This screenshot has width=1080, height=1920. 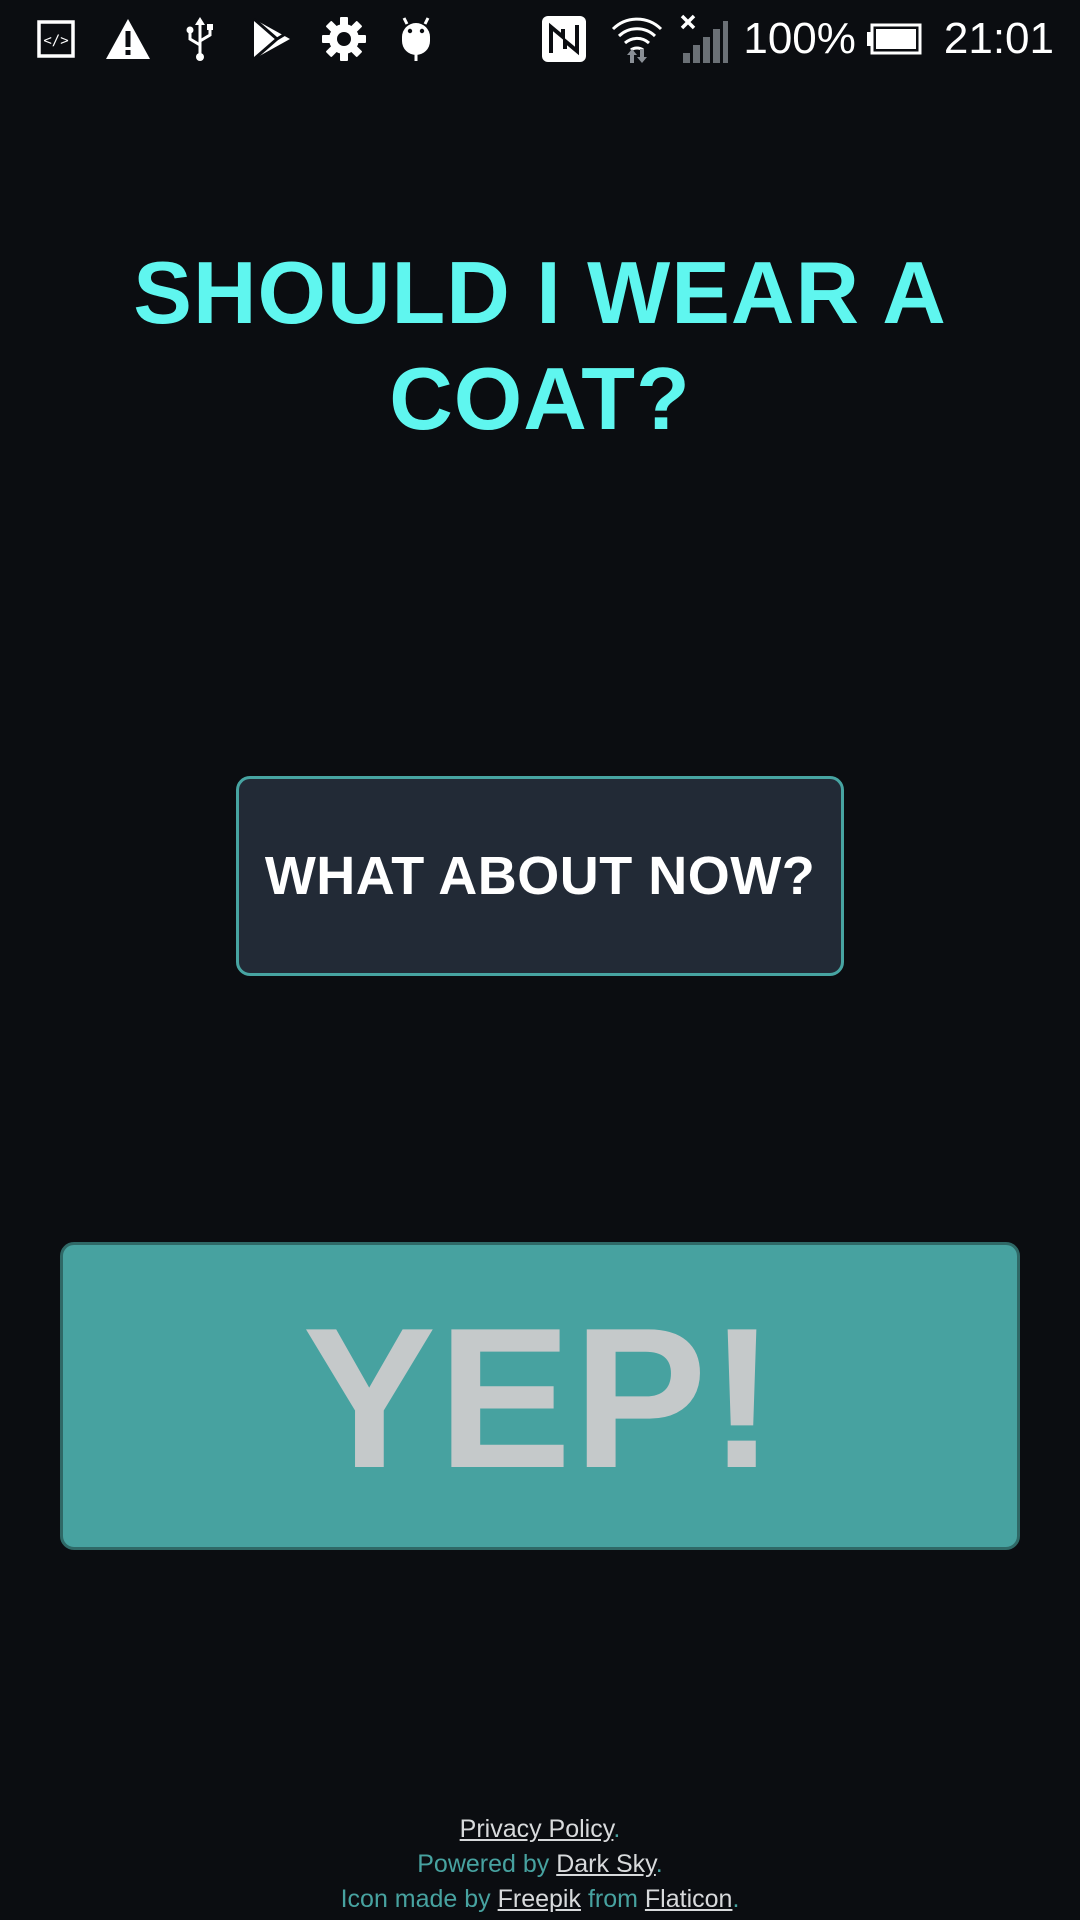 I want to click on icon-credit-suffix: ., so click(x=736, y=1899).